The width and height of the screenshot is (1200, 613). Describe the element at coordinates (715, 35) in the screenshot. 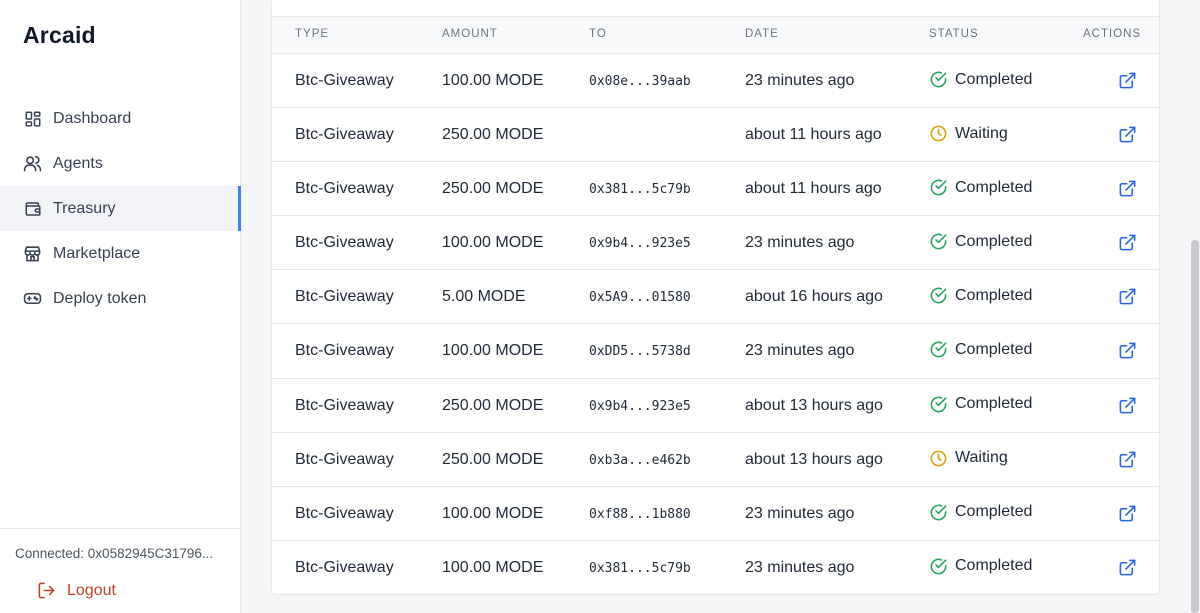

I see `table-header: TYPE AMOUNT TO DATE STATUS ACTIONS` at that location.